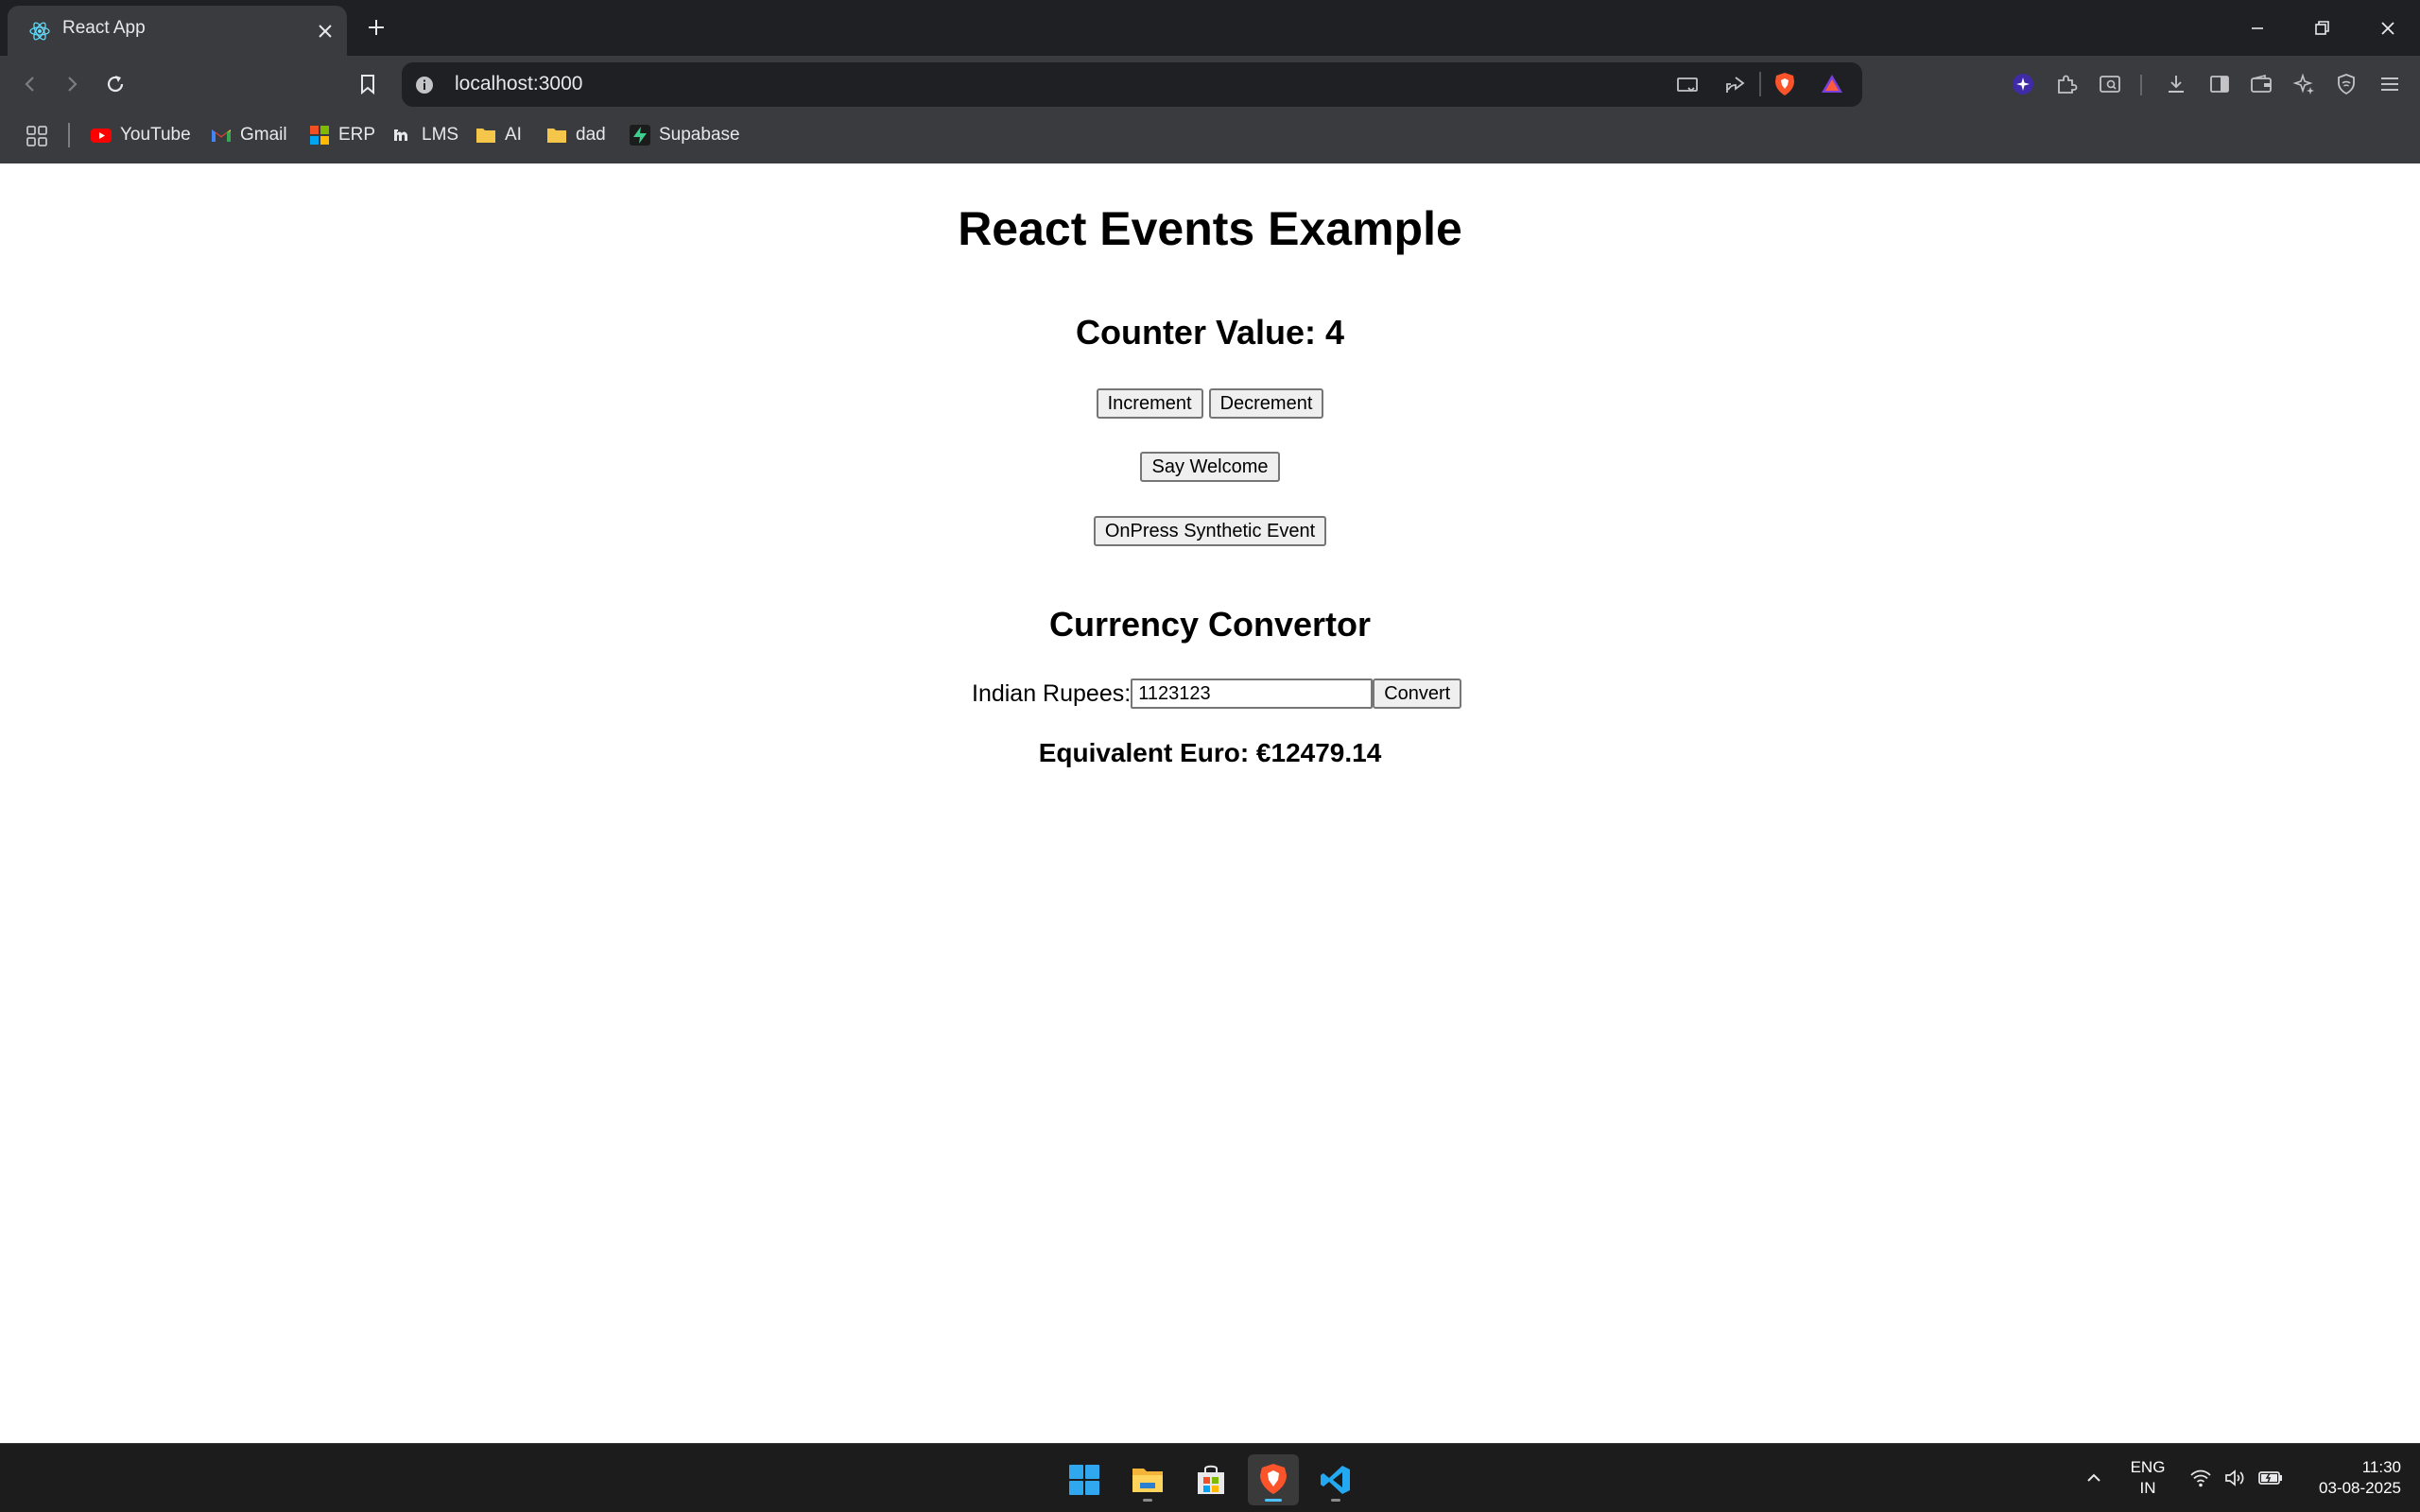  I want to click on time-text: 11:30, so click(2381, 1467).